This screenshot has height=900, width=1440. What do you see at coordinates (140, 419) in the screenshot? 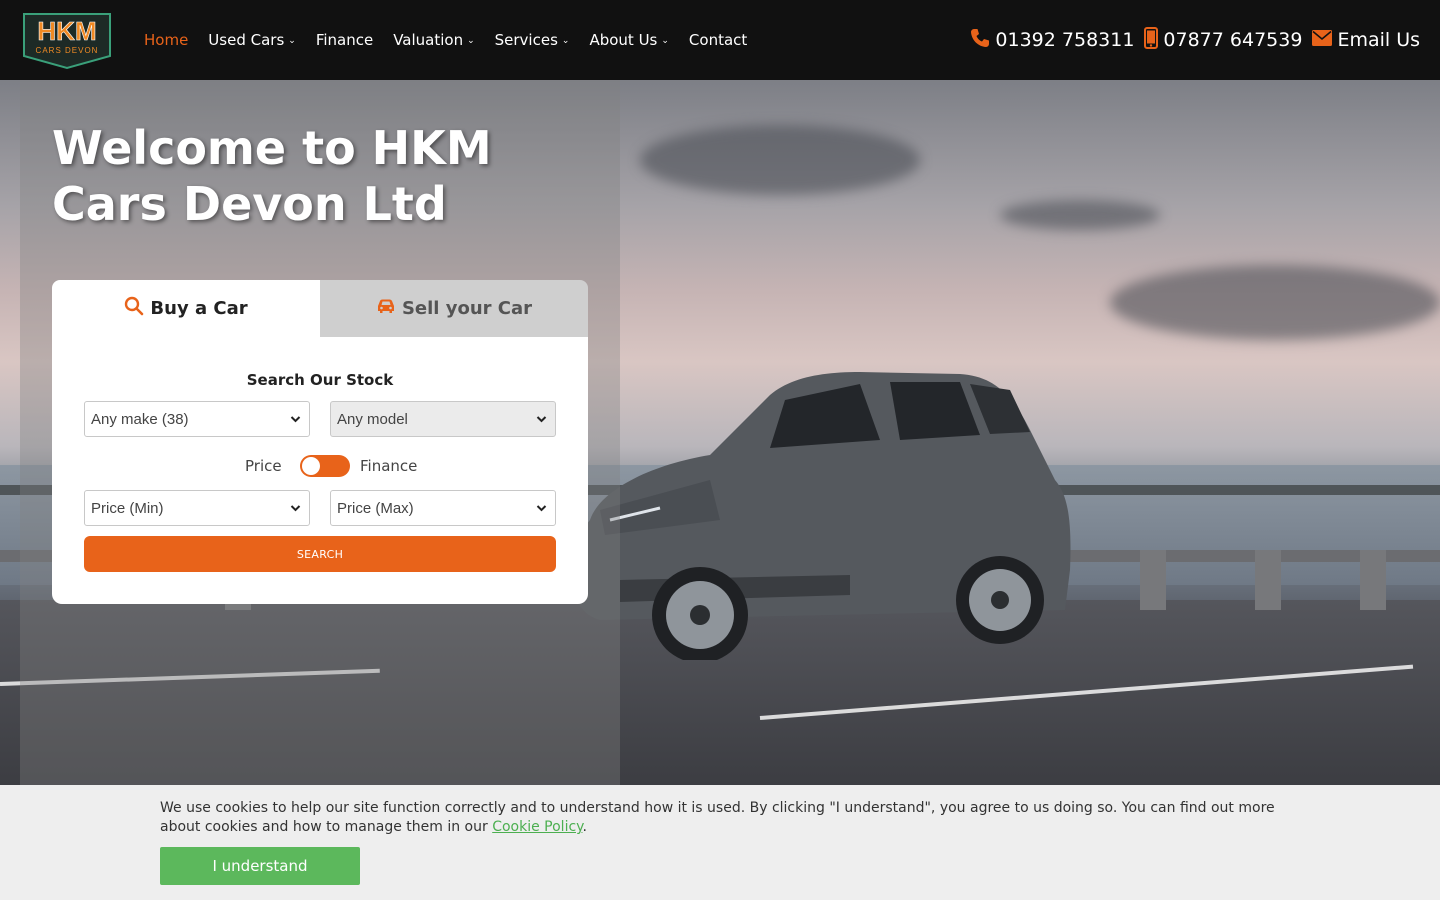
I see `make-select-value: Any make (38)` at bounding box center [140, 419].